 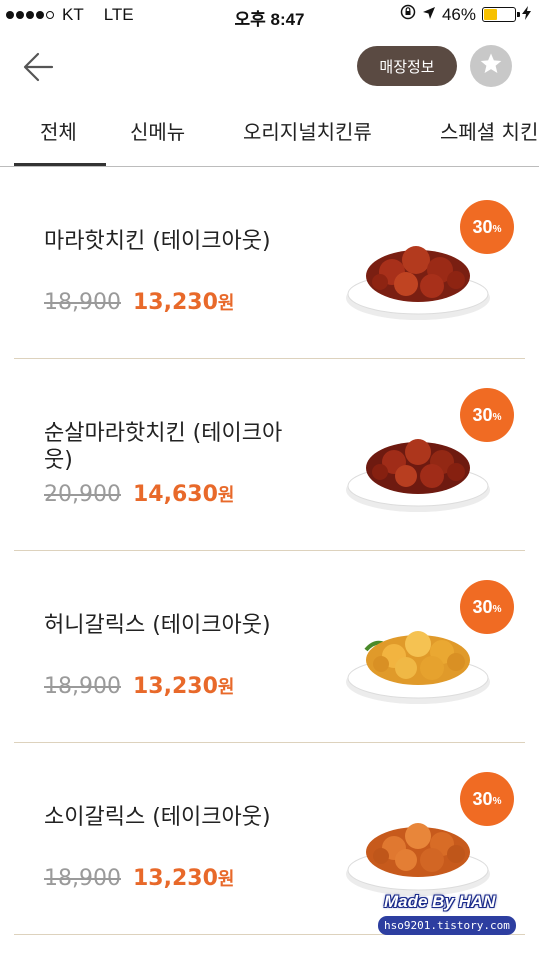 I want to click on tab-new-menu: 신메뉴, so click(x=157, y=130).